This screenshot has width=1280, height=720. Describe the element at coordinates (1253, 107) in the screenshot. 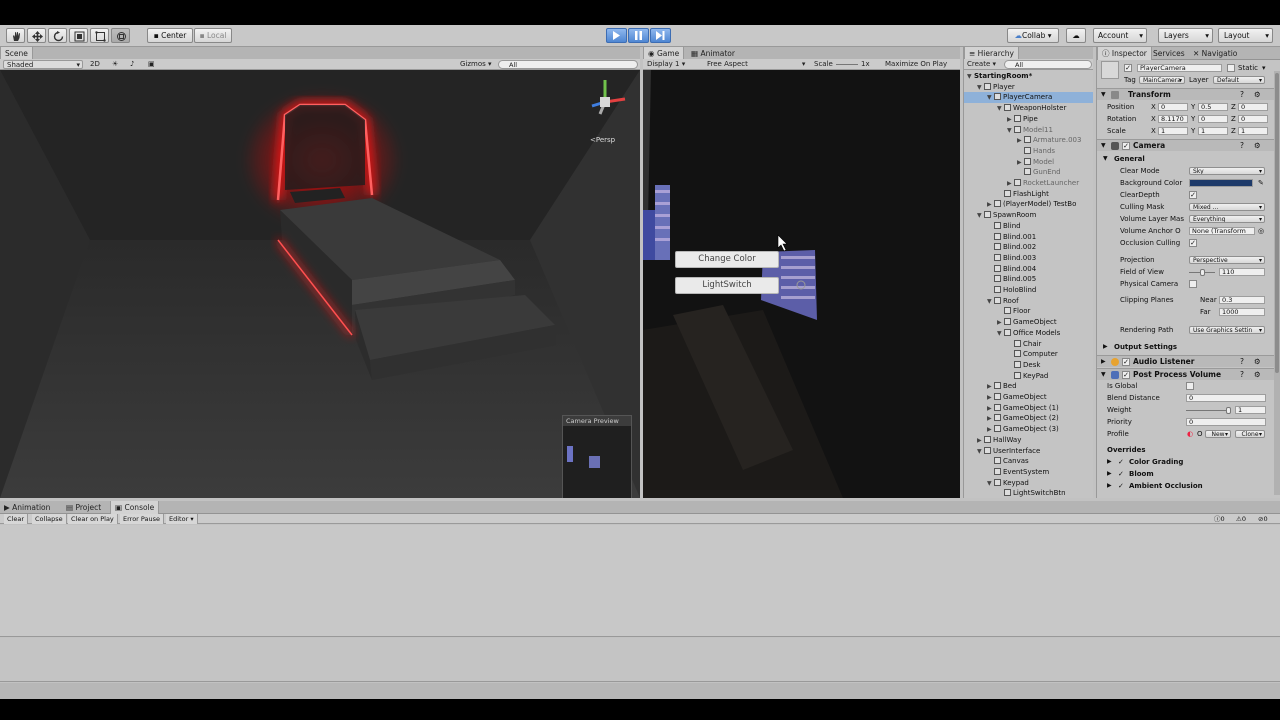

I see `position-z-field: 0` at that location.